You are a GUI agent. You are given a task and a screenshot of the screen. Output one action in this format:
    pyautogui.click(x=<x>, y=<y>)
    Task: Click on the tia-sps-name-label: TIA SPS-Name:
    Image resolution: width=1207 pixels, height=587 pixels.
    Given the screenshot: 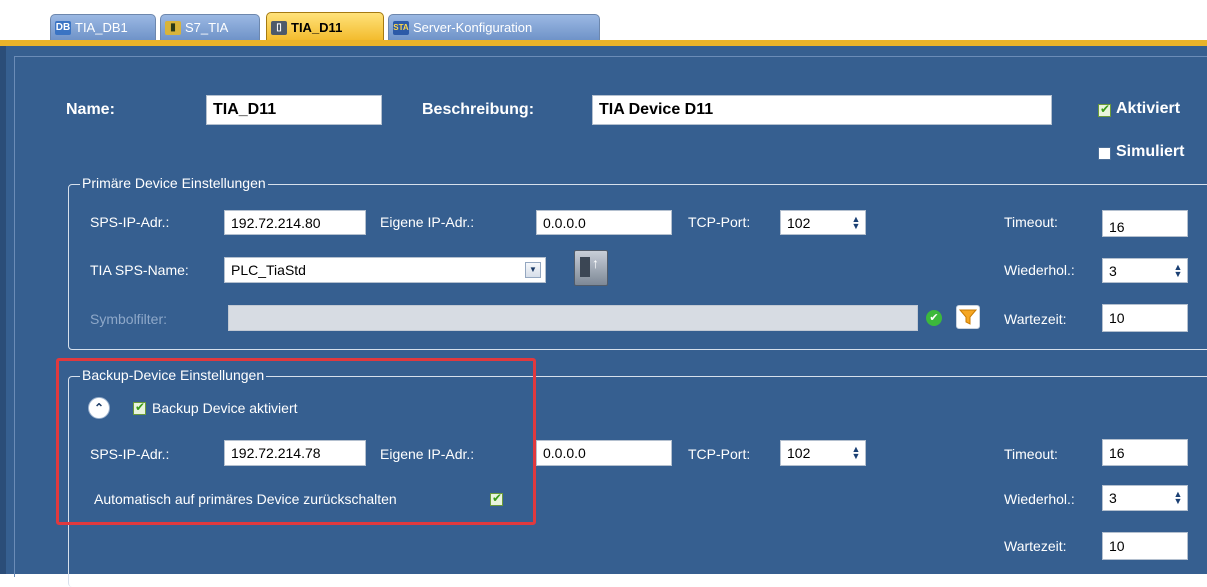 What is the action you would take?
    pyautogui.click(x=139, y=270)
    